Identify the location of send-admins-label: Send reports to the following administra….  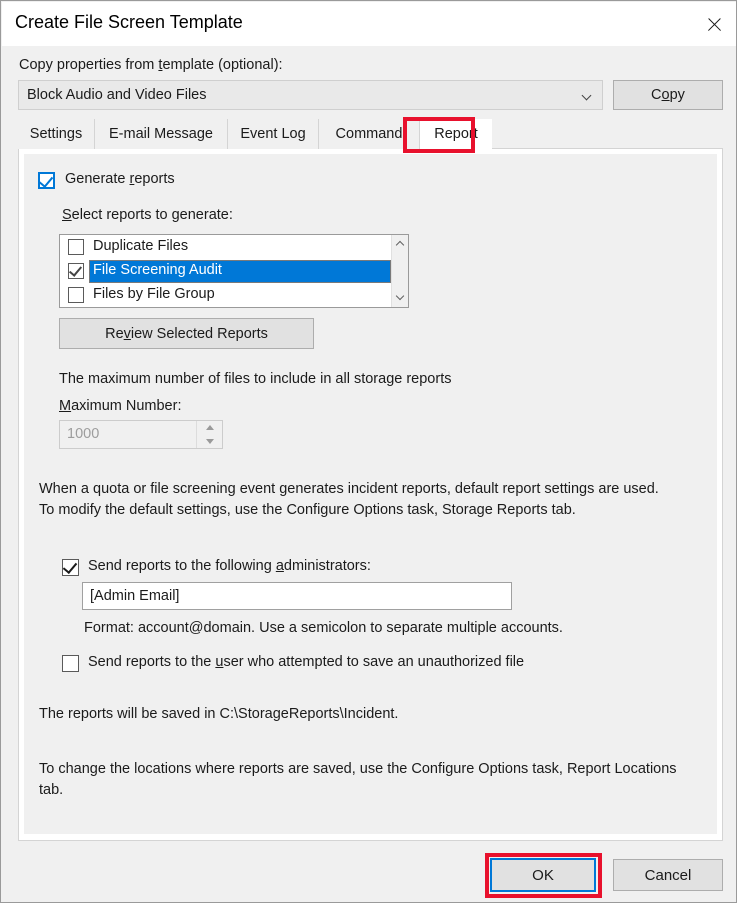
(229, 566).